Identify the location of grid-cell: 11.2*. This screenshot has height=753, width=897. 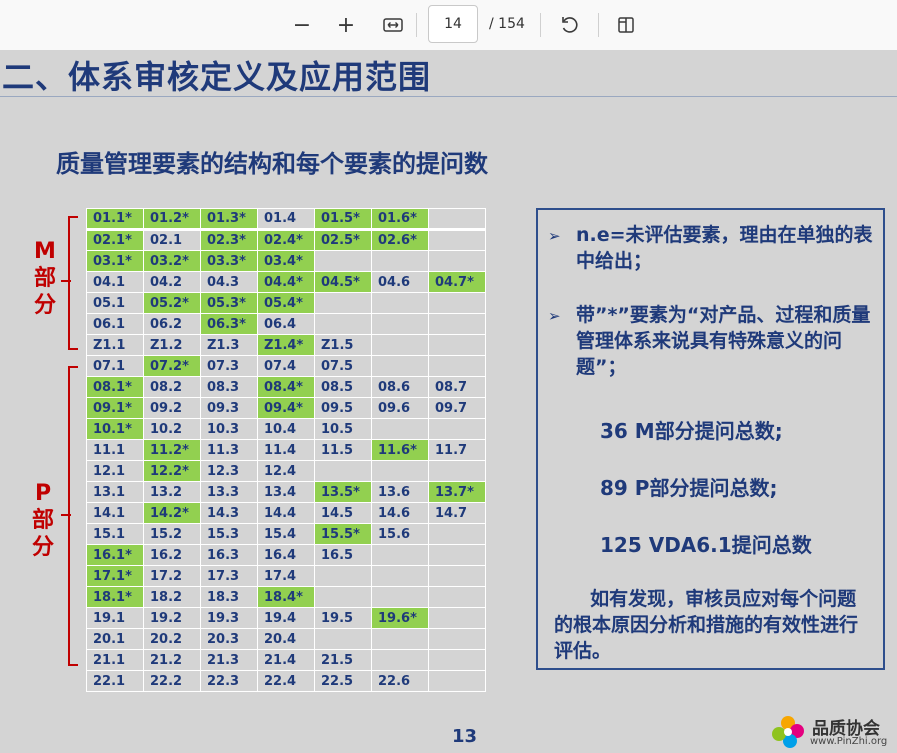
(172, 450).